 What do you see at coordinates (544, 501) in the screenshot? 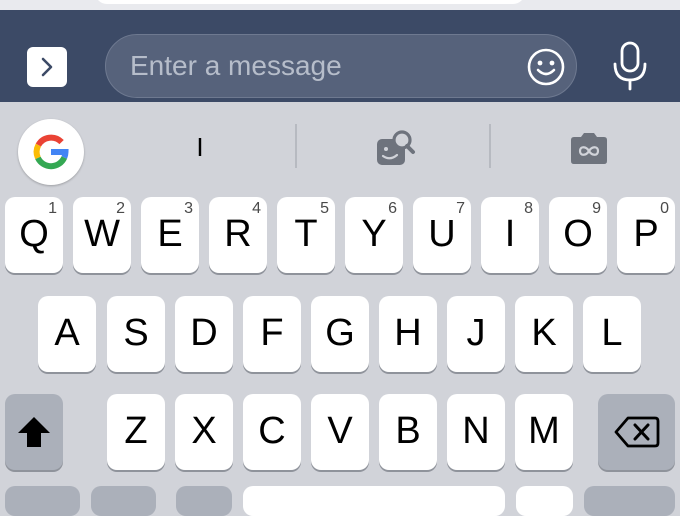
I see `period-key` at bounding box center [544, 501].